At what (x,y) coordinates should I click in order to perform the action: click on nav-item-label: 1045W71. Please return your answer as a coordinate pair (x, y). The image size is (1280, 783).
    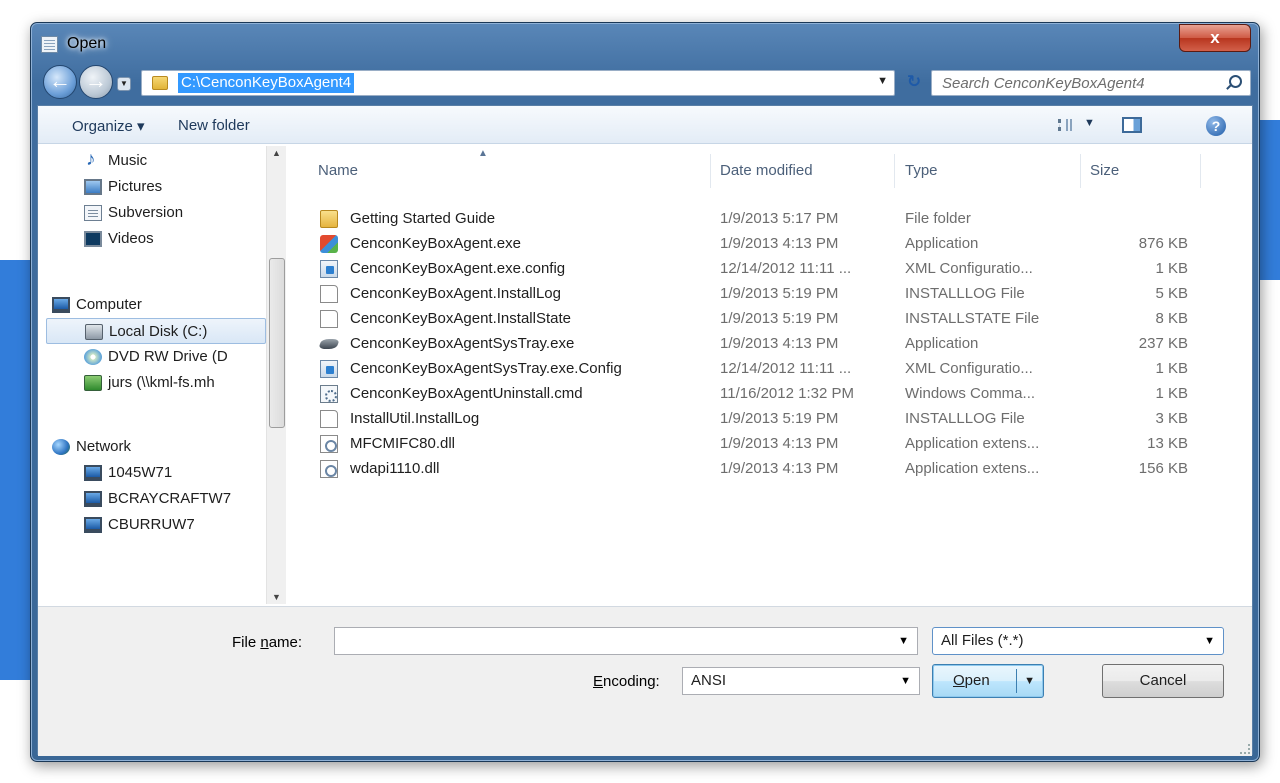
    Looking at the image, I should click on (140, 472).